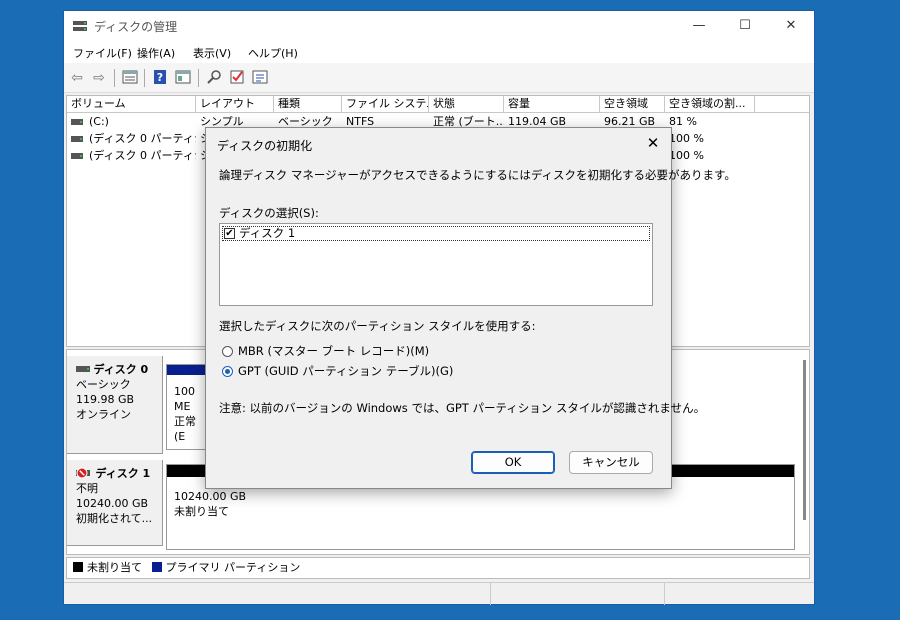 The image size is (900, 620). Describe the element at coordinates (78, 567) in the screenshot. I see `unallocated-swatch` at that location.